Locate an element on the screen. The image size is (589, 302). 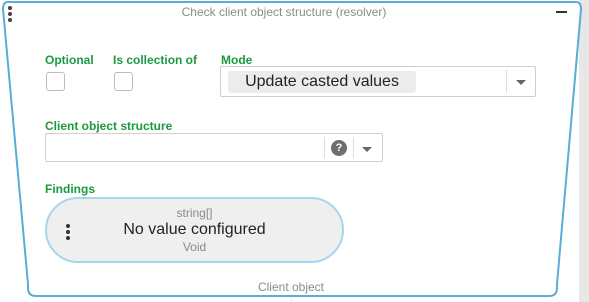
client-object-structure-label: Client object structure is located at coordinates (109, 126).